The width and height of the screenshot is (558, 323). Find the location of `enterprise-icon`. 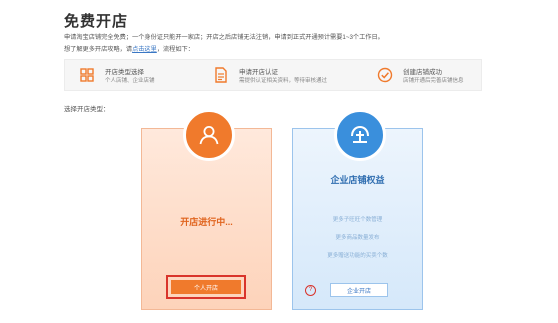

enterprise-icon is located at coordinates (360, 135).